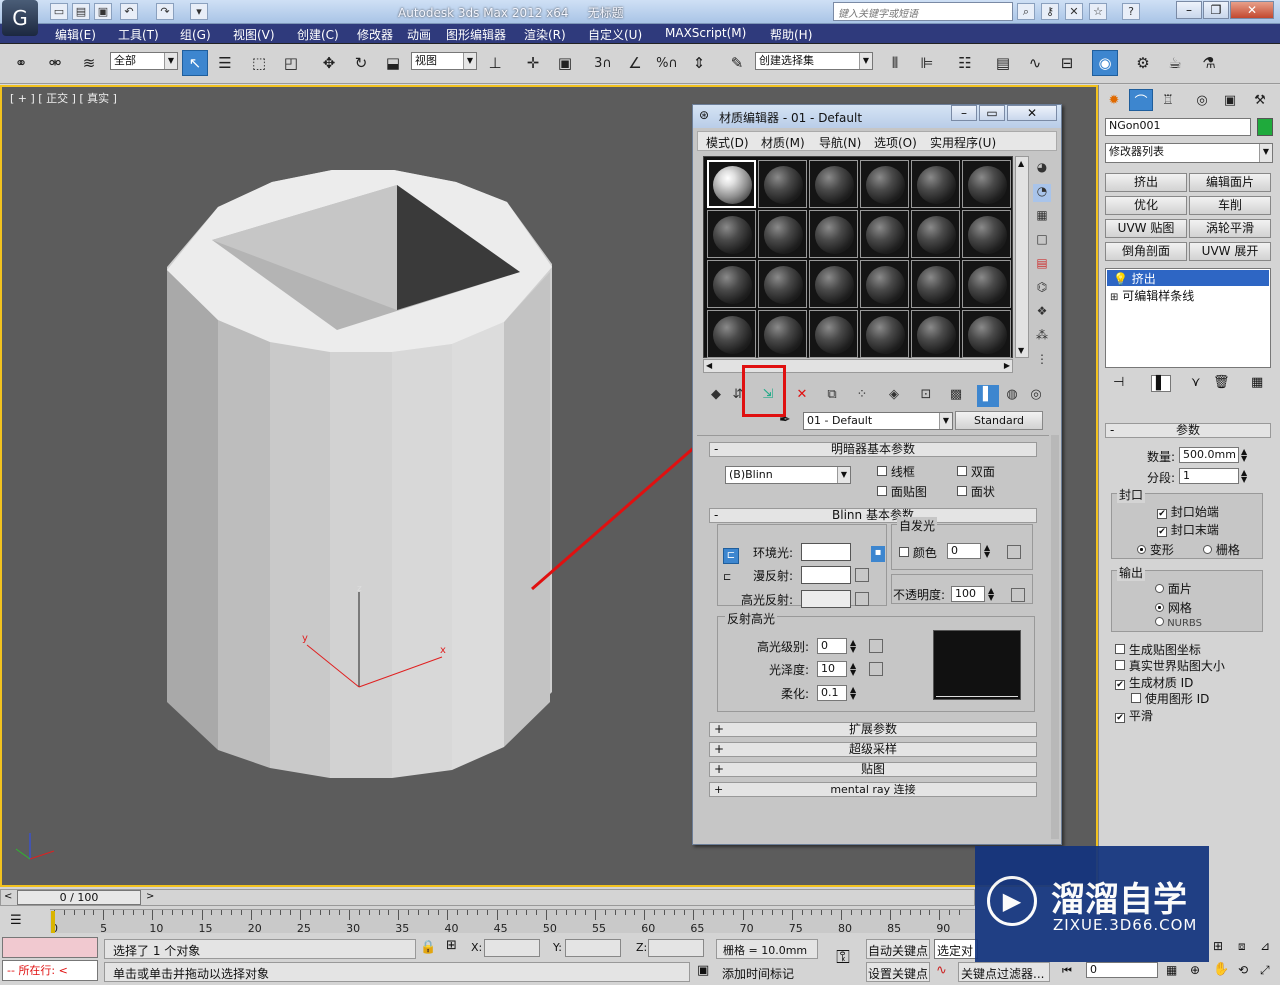 The width and height of the screenshot is (1280, 985). Describe the element at coordinates (873, 769) in the screenshot. I see `maps-rollout-header: + 贴图` at that location.